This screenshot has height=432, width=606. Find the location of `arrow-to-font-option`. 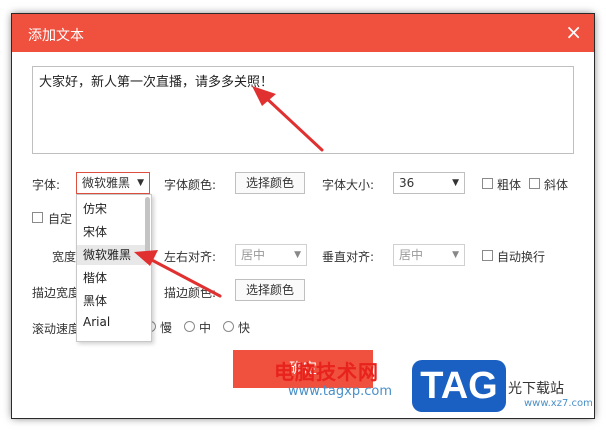

arrow-to-font-option is located at coordinates (178, 274).